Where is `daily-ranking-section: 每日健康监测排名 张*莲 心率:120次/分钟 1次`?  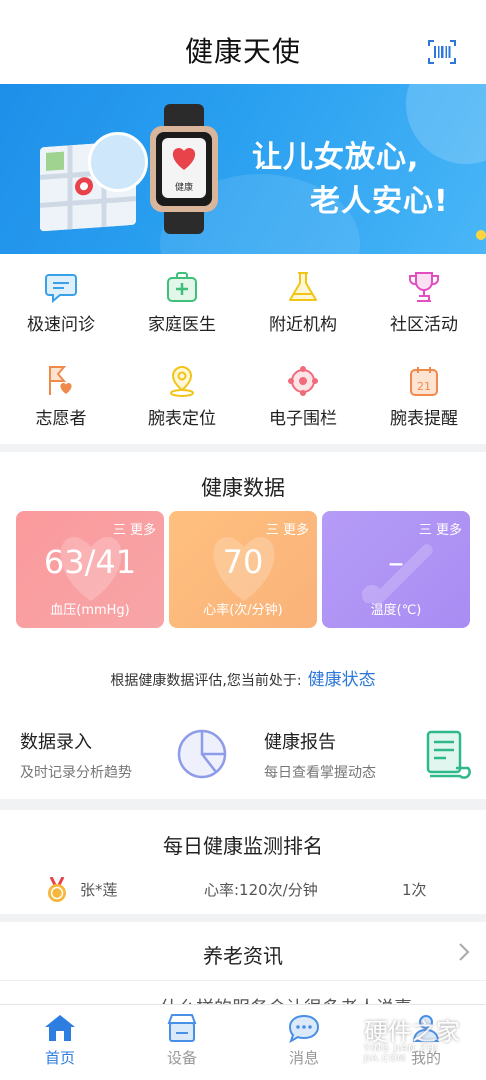
daily-ranking-section: 每日健康监测排名 张*莲 心率:120次/分钟 1次 is located at coordinates (243, 862).